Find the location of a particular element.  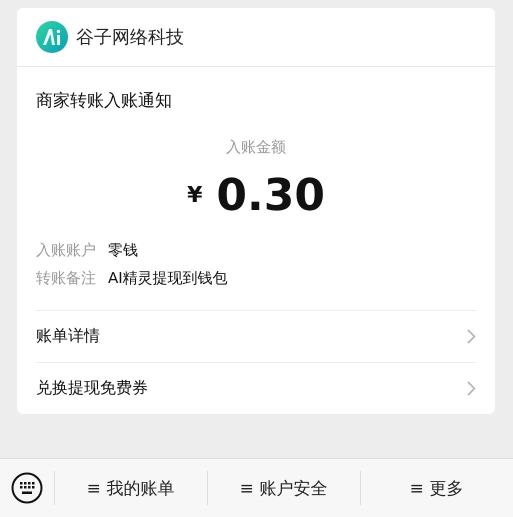

currency-symbol: ¥ is located at coordinates (194, 195).